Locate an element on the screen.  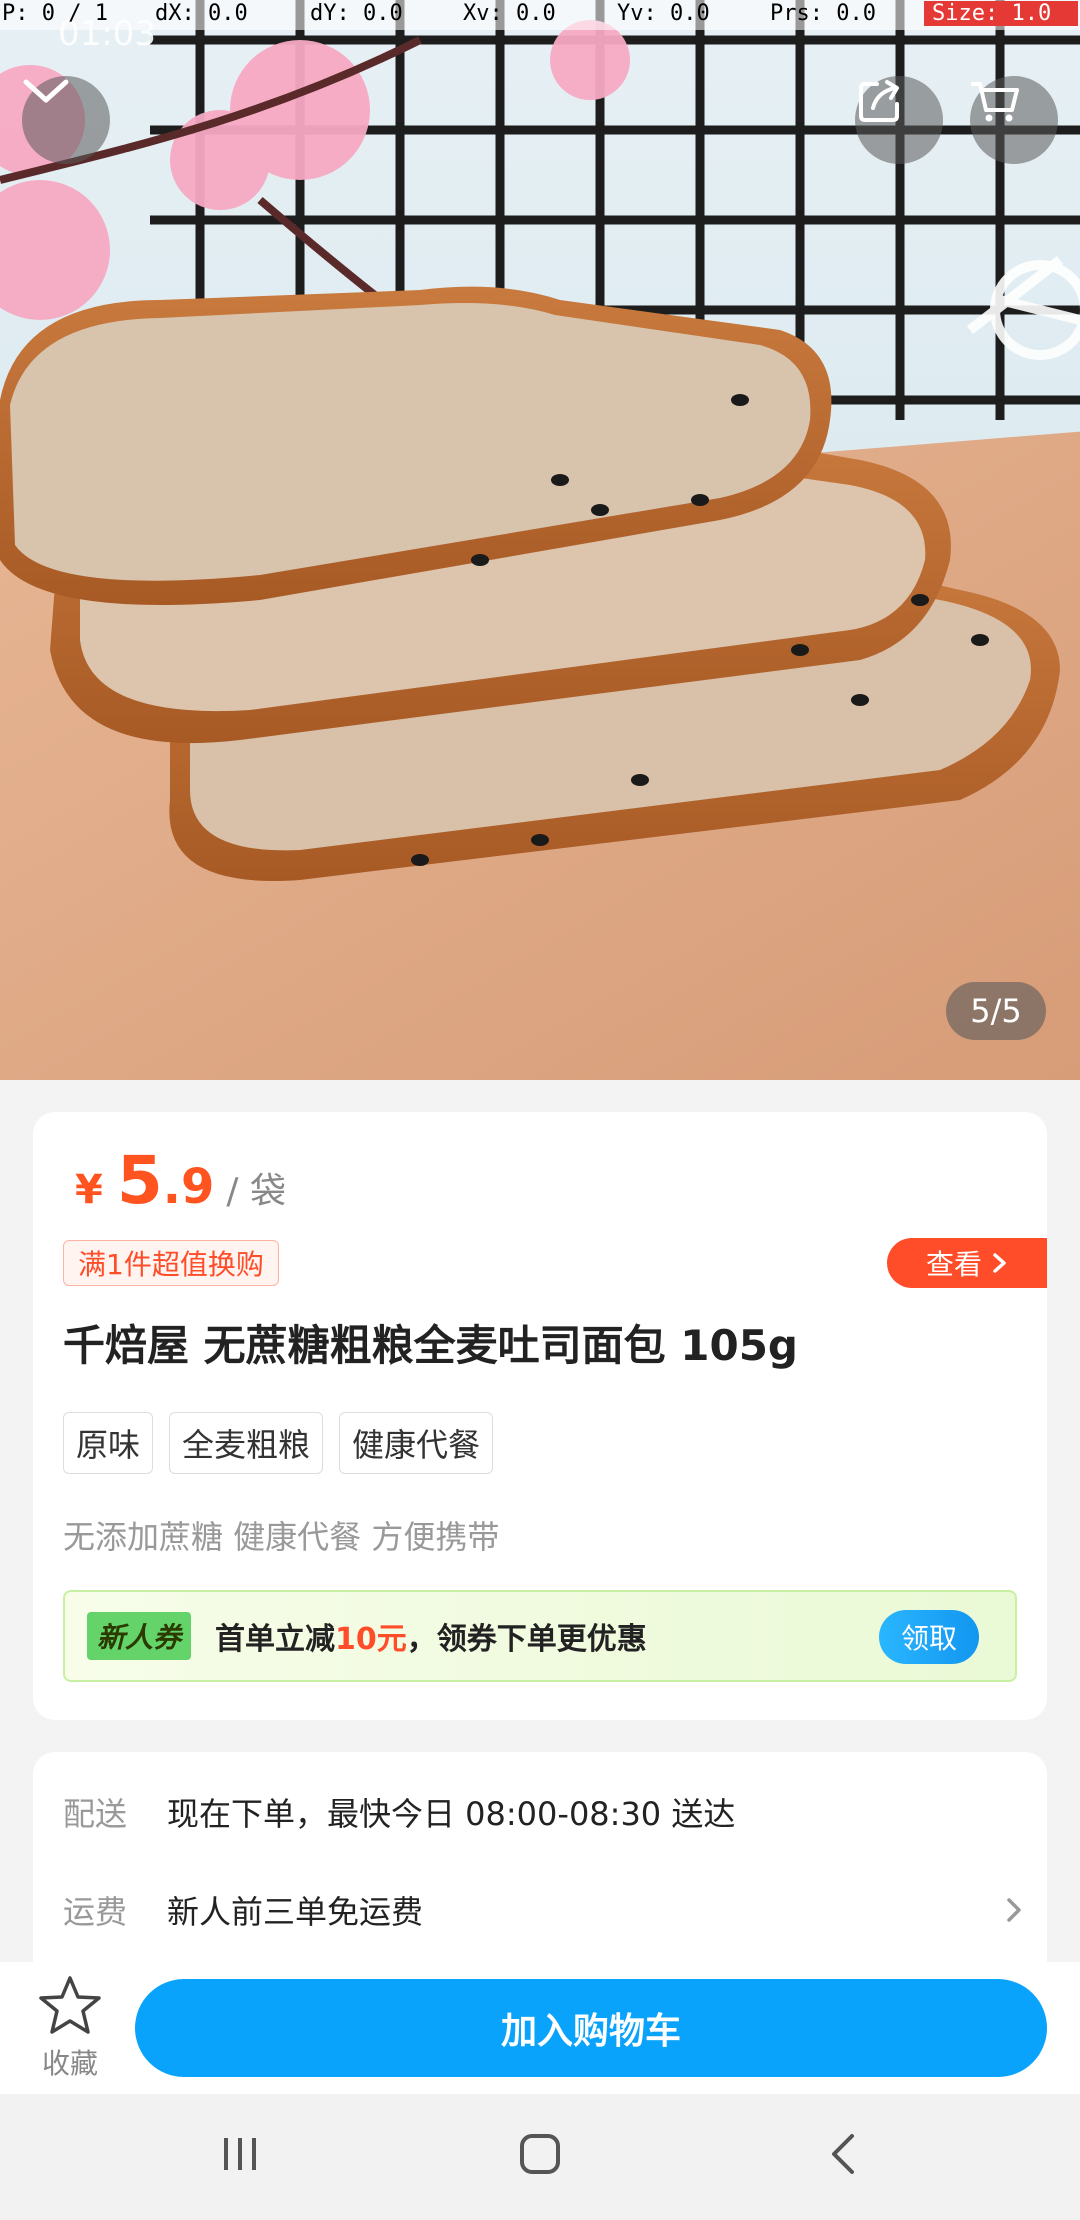
coupon-text-before: 首单立减 is located at coordinates (275, 1639).